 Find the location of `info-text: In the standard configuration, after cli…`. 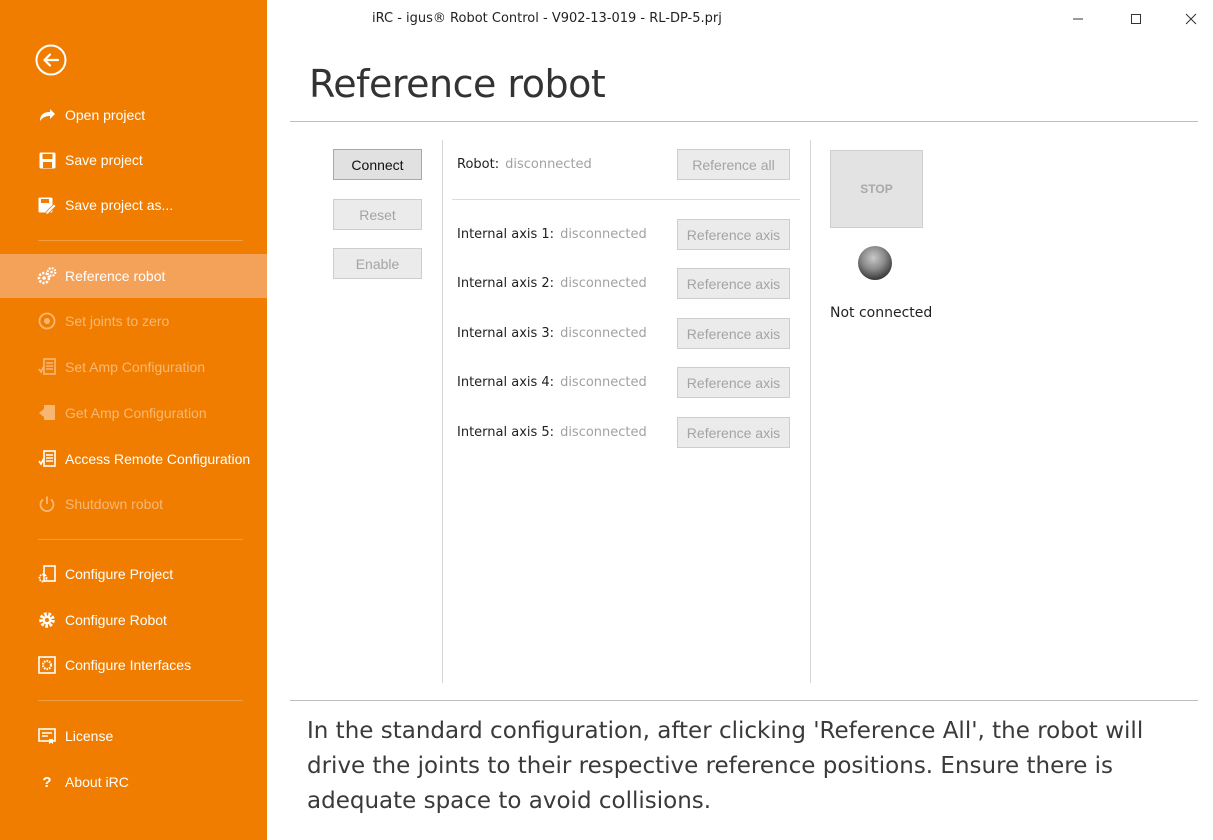

info-text: In the standard configuration, after cli… is located at coordinates (725, 766).